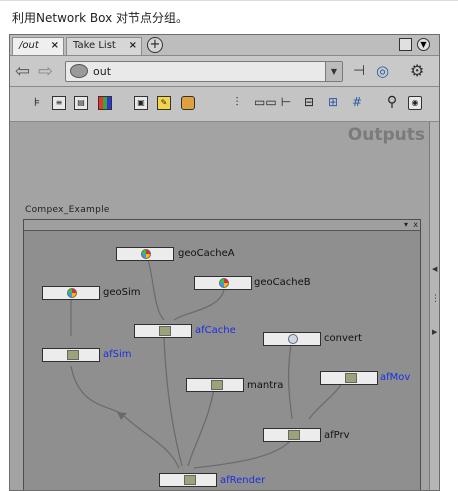 This screenshot has width=458, height=491. I want to click on path-dropdown-icon: ▼, so click(333, 71).